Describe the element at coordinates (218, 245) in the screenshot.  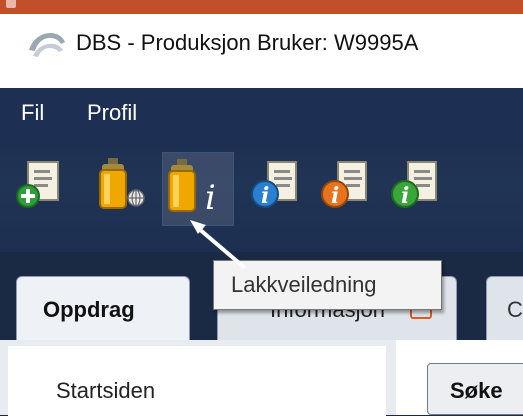
I see `pointer-arrow-icon` at that location.